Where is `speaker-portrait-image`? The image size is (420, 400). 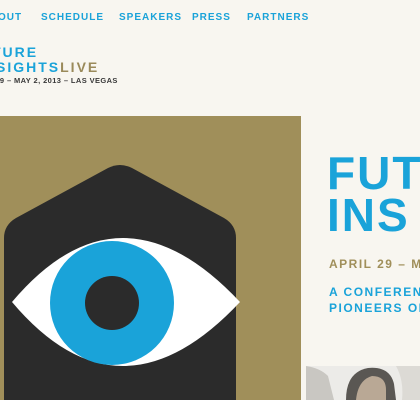
speaker-portrait-image is located at coordinates (363, 383).